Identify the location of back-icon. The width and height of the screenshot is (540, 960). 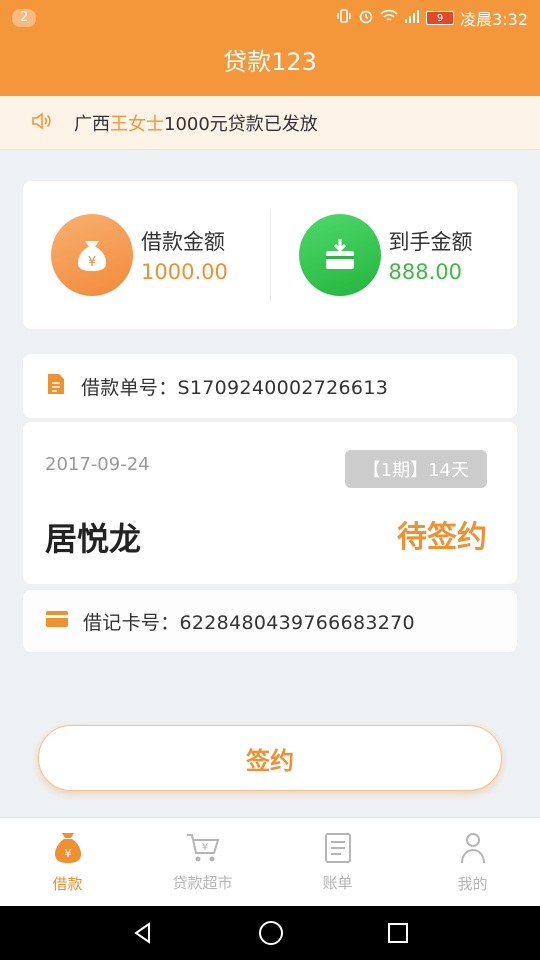
(143, 933).